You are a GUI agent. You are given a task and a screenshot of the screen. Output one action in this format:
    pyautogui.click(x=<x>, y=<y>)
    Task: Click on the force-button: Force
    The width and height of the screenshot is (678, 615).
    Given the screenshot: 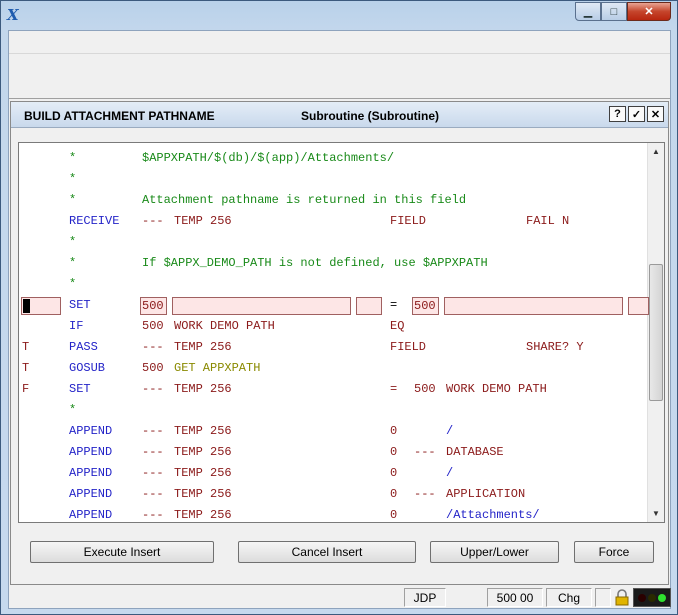 What is the action you would take?
    pyautogui.click(x=614, y=552)
    